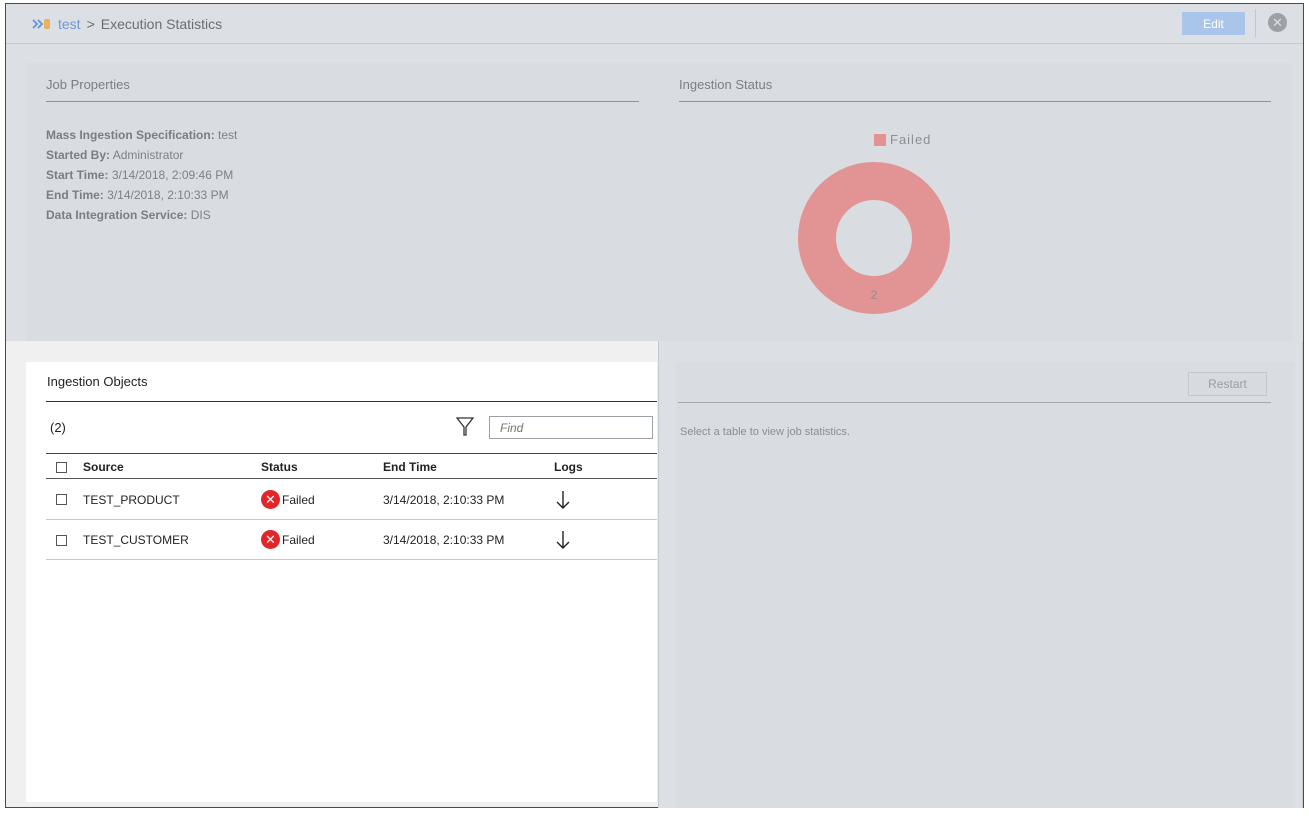 The image size is (1309, 816). I want to click on ingestion-objects-title: Ingestion Objects, so click(97, 381).